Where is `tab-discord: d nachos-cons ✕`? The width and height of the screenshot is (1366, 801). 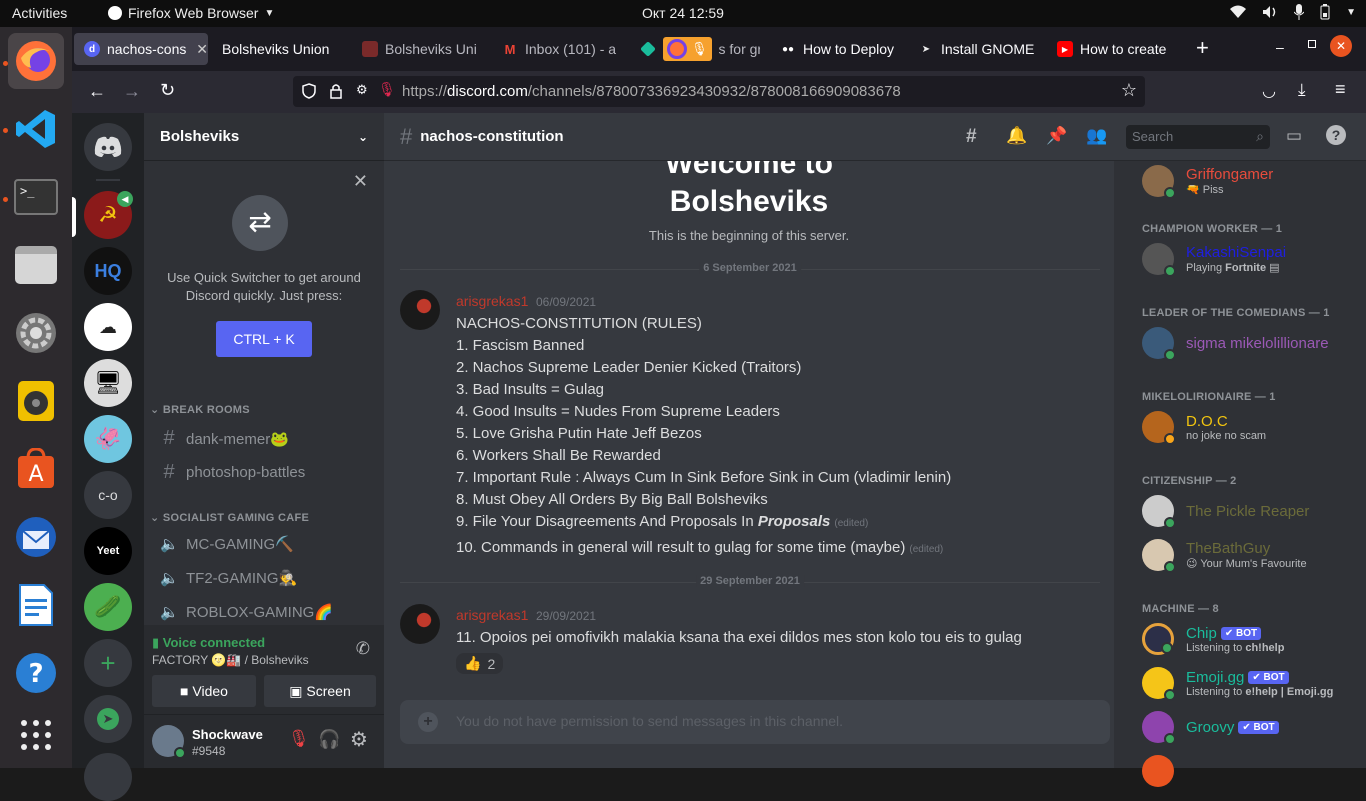
tab-discord: d nachos-cons ✕ is located at coordinates (141, 49).